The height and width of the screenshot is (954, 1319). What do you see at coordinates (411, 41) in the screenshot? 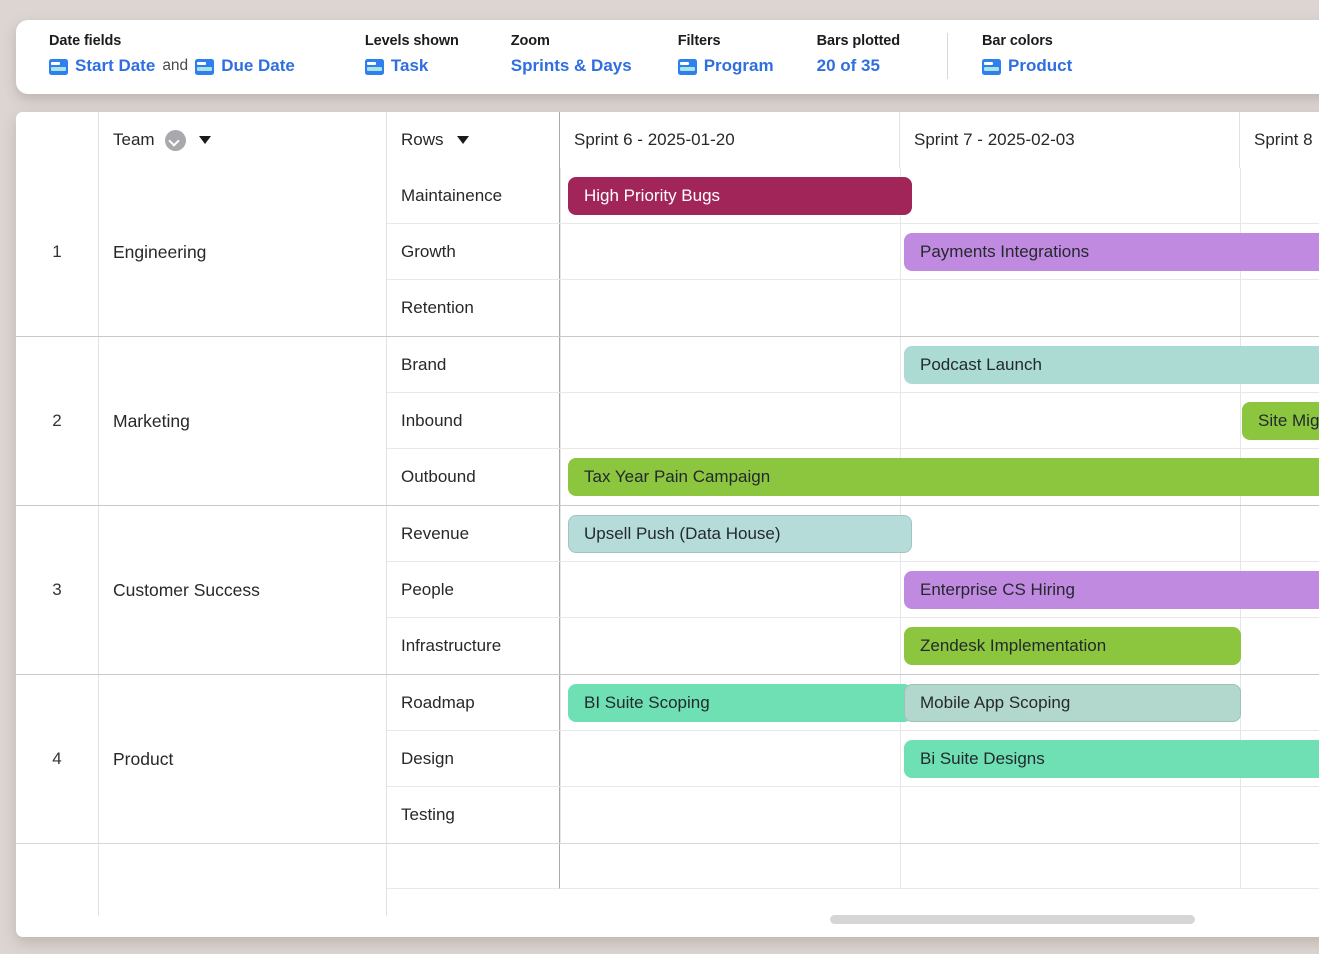
I see `toolbar-group-label: Levels shown` at bounding box center [411, 41].